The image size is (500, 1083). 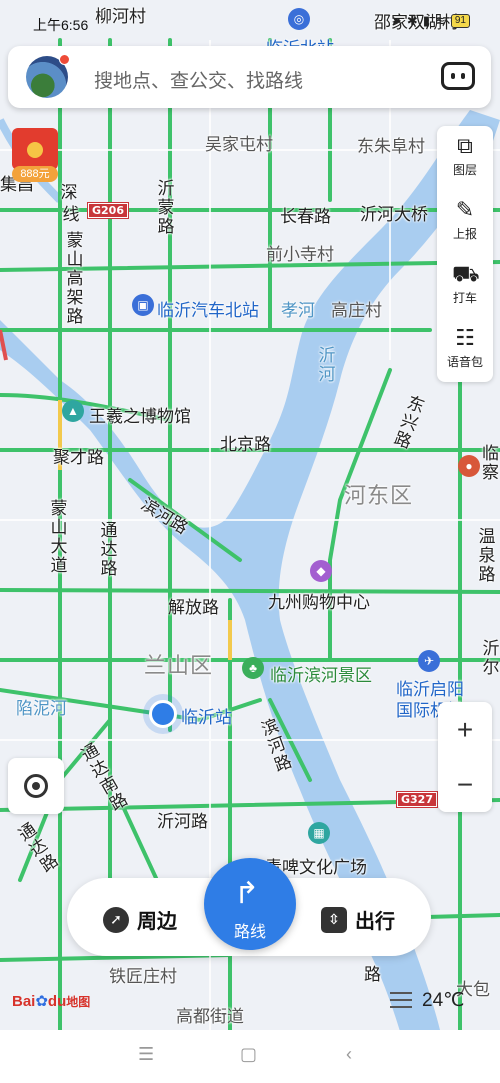 I want to click on back-nav-icon: ‹, so click(x=349, y=1054).